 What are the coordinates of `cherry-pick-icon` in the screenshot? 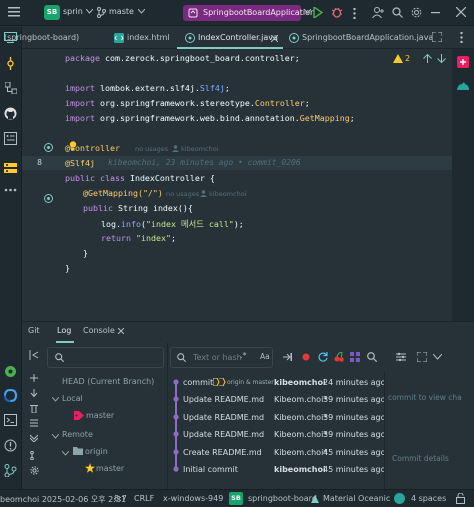 It's located at (287, 357).